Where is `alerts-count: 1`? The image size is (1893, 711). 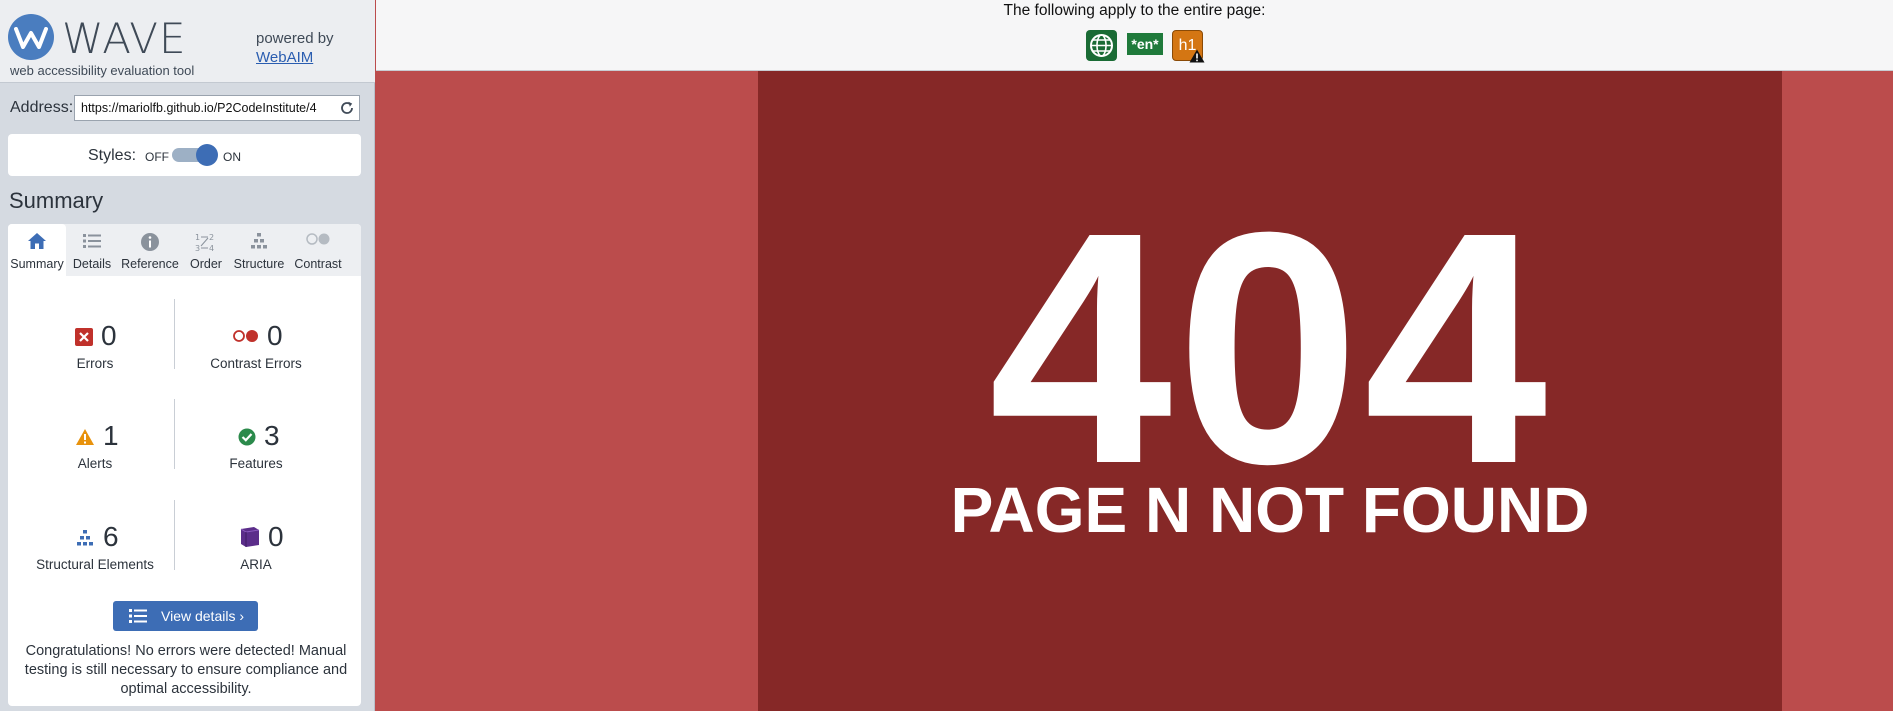
alerts-count: 1 is located at coordinates (111, 435).